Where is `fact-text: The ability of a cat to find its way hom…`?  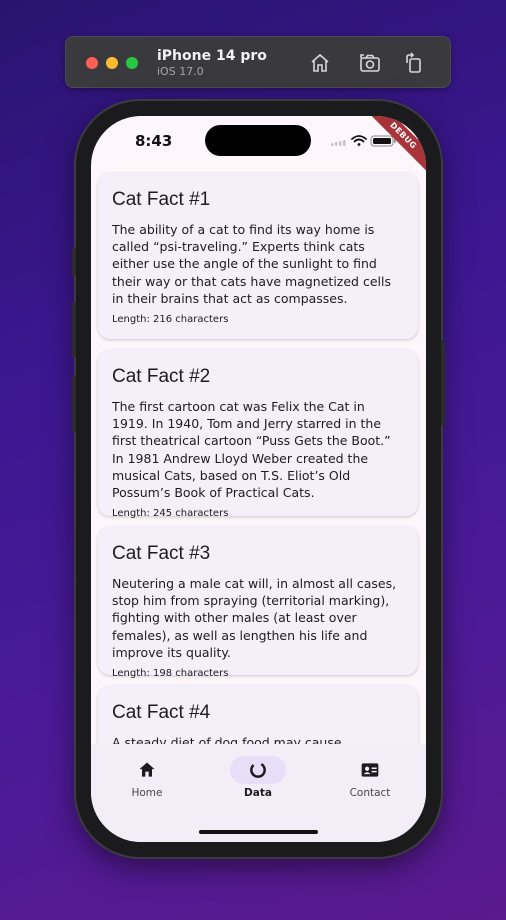
fact-text: The ability of a cat to find its way hom… is located at coordinates (251, 264).